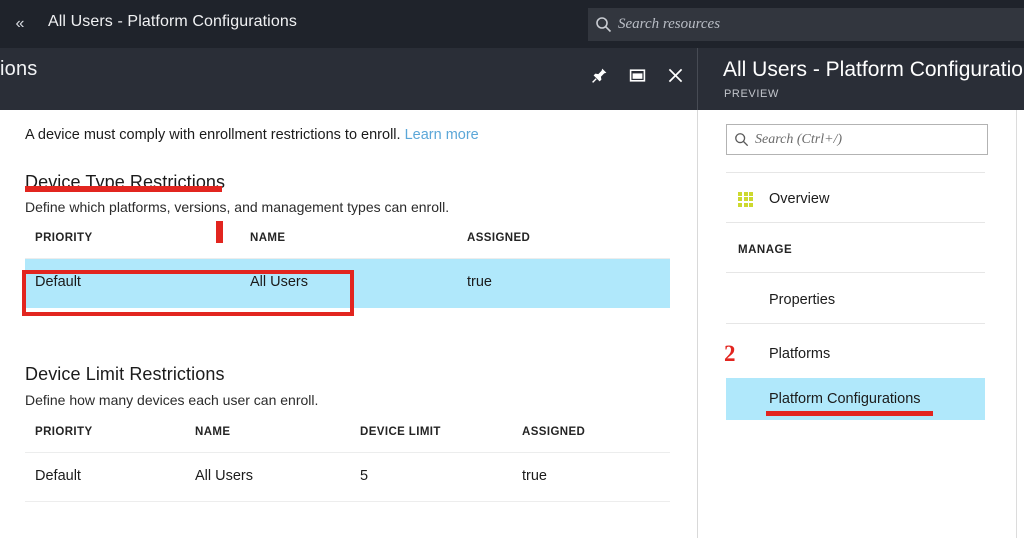  Describe the element at coordinates (347, 283) in the screenshot. I see `table-row: Default All Users true` at that location.